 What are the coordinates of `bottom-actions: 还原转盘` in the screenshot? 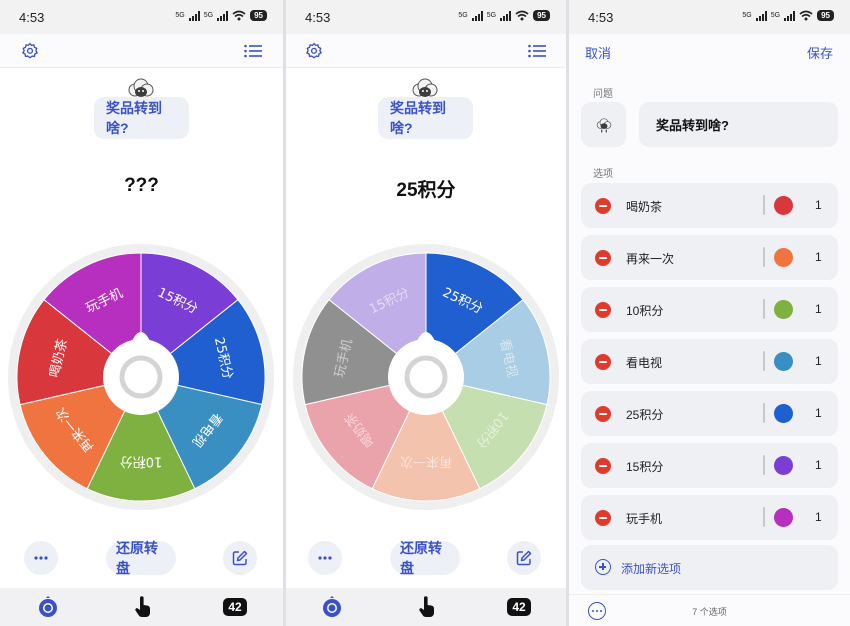 It's located at (141, 558).